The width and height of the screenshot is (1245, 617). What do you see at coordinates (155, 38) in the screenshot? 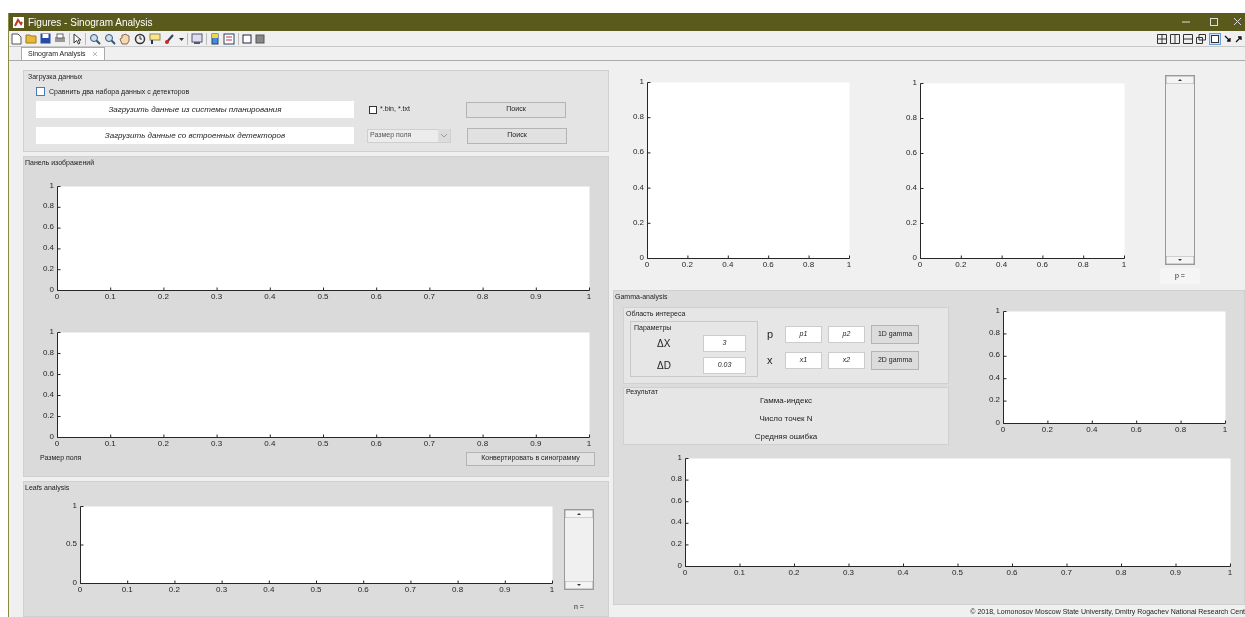
I see `data-cursor-icon` at bounding box center [155, 38].